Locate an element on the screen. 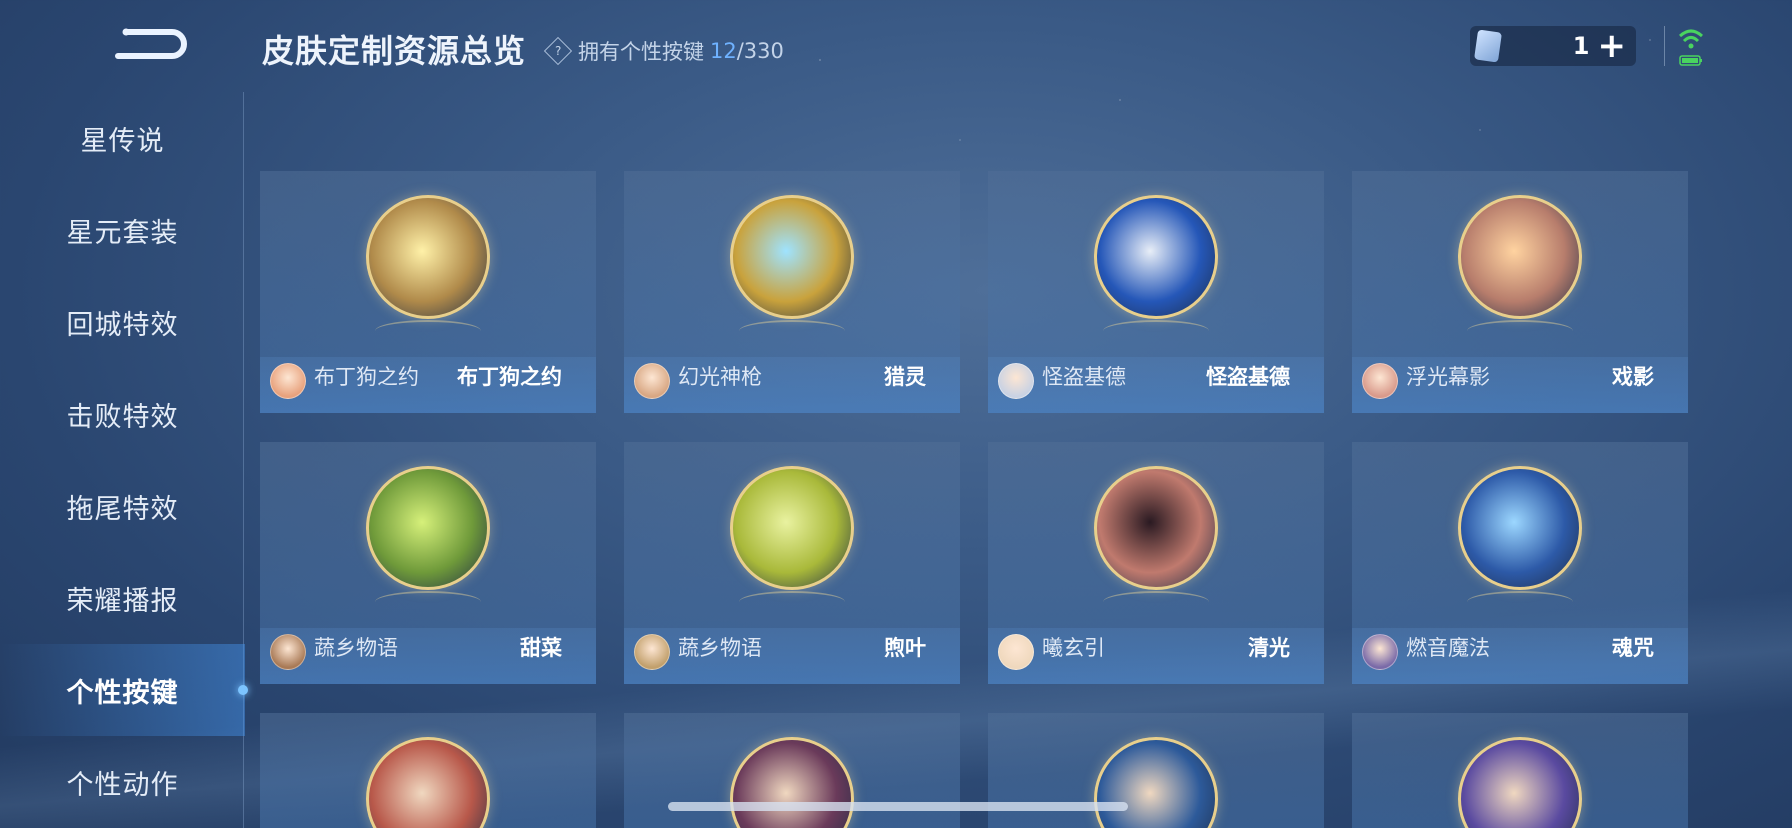 The width and height of the screenshot is (1792, 828). status-separator is located at coordinates (1664, 46).